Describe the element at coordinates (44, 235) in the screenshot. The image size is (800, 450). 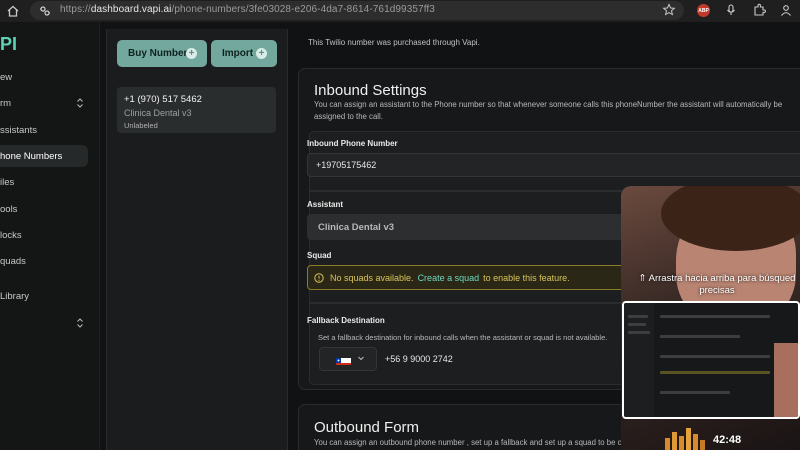
I see `sidebar-item-blocks: locks` at that location.